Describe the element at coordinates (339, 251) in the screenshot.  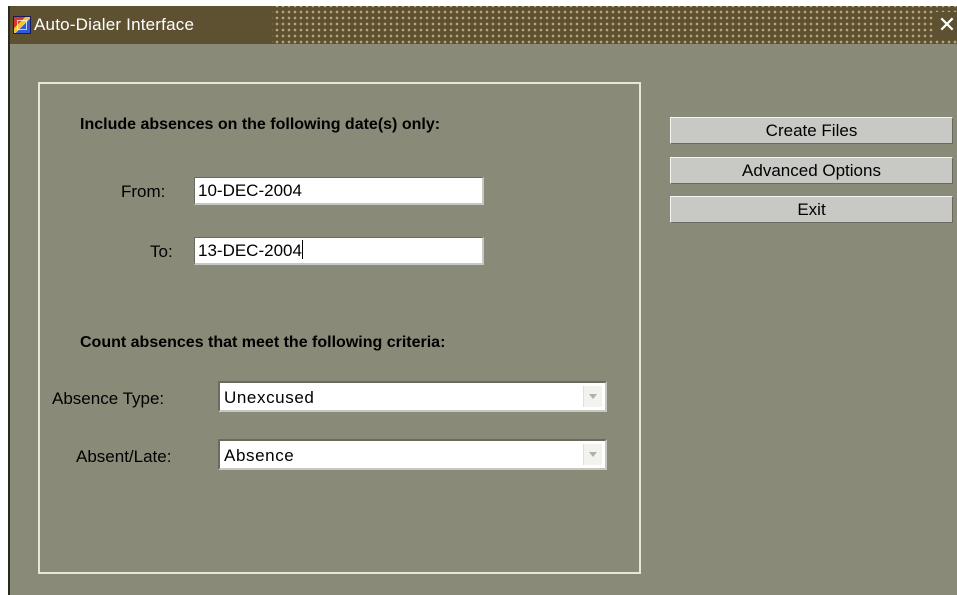
I see `to-date-field: 13-DEC-2004` at that location.